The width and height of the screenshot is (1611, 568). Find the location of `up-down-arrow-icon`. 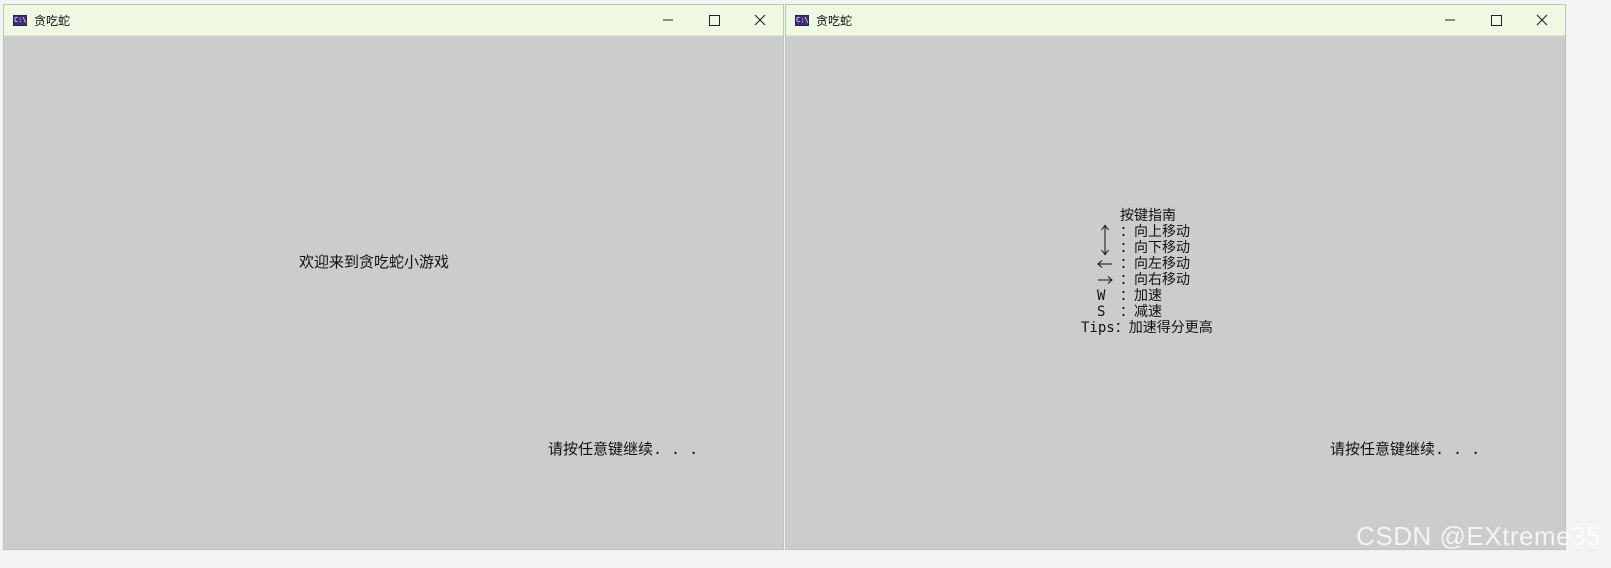

up-down-arrow-icon is located at coordinates (1105, 240).